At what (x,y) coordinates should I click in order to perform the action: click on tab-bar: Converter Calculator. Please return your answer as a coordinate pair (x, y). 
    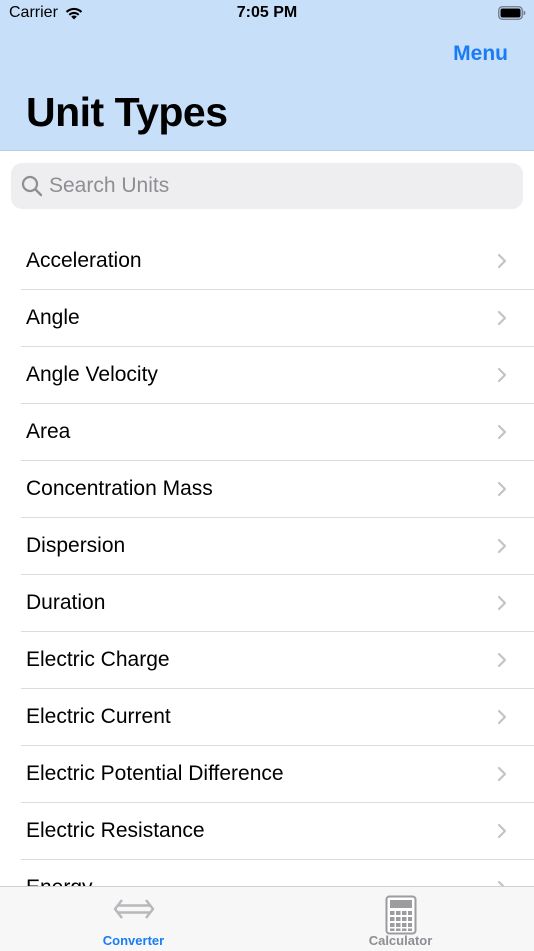
    Looking at the image, I should click on (267, 918).